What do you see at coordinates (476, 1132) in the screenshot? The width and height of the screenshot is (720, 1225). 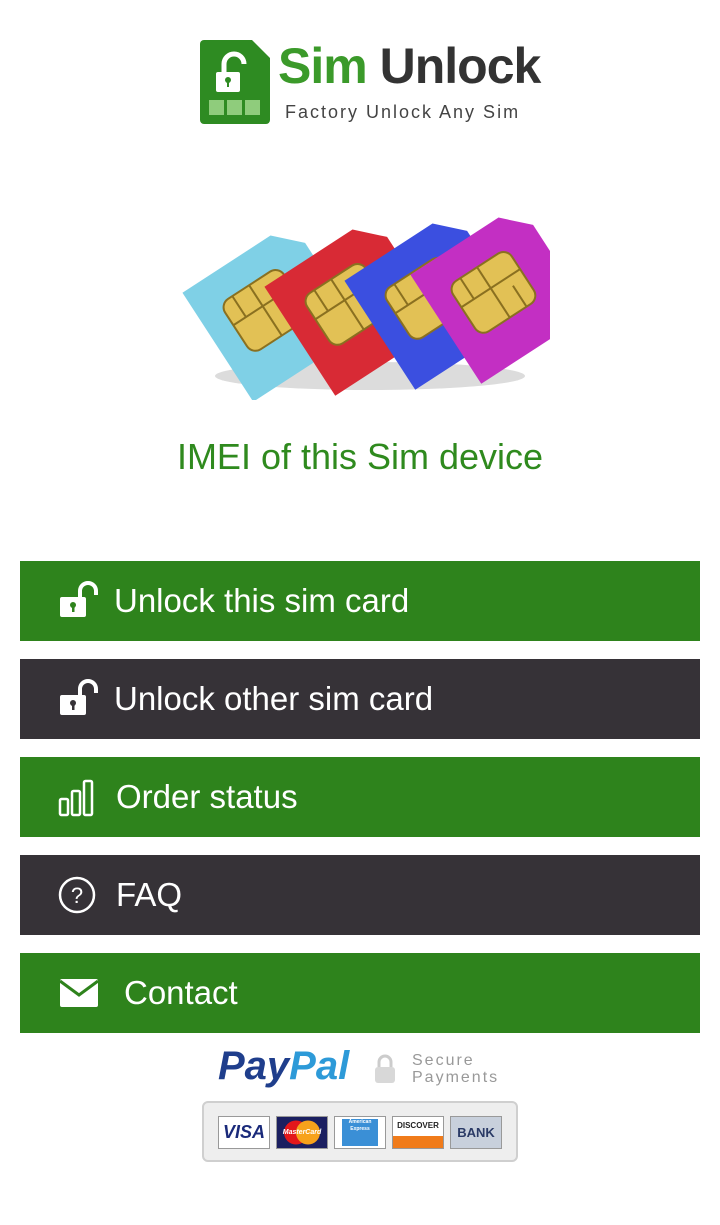 I see `bank-transfer-logo: BANK` at bounding box center [476, 1132].